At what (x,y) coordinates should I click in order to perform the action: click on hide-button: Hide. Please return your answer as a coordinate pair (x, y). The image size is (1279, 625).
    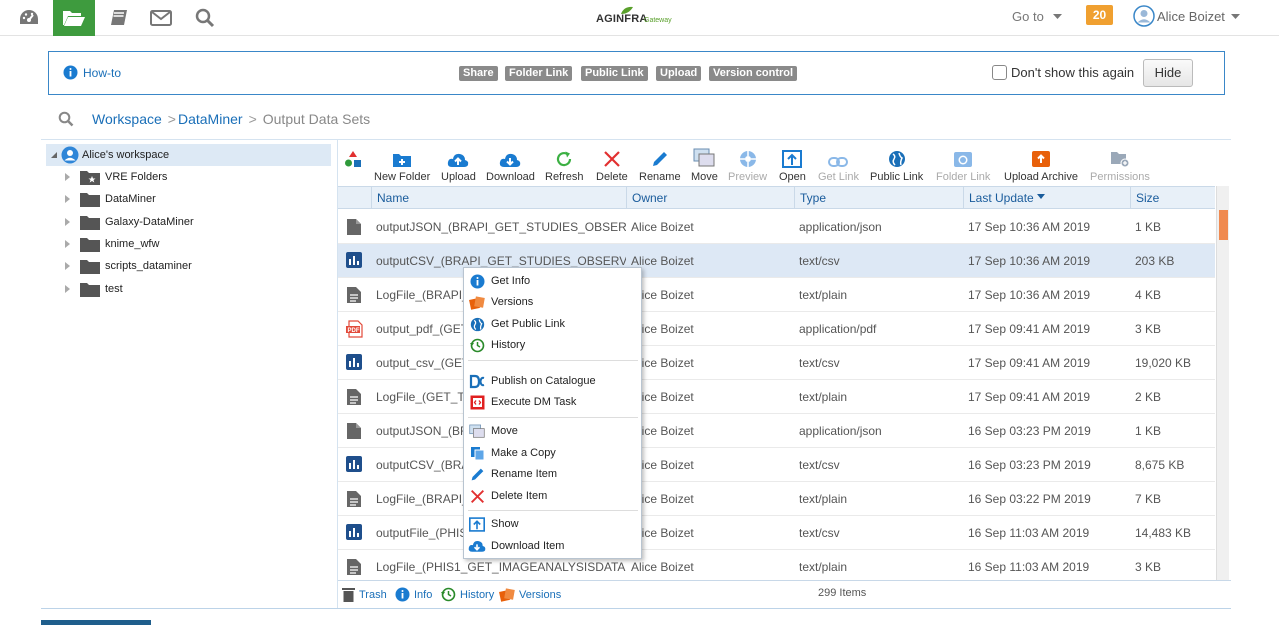
    Looking at the image, I should click on (1168, 73).